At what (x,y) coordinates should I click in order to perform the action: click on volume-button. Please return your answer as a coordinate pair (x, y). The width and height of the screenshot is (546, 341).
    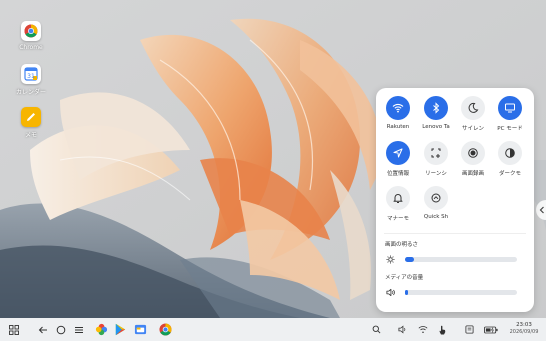
    Looking at the image, I should click on (402, 329).